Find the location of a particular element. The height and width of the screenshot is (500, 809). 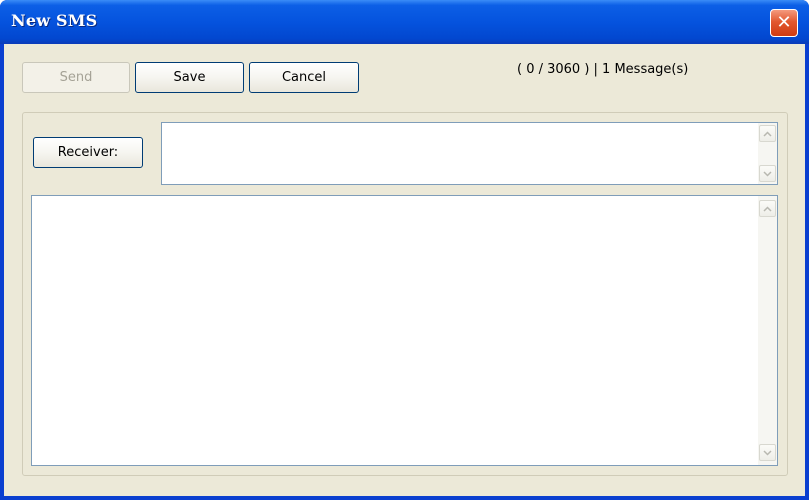

window-title: New SMS is located at coordinates (54, 20).